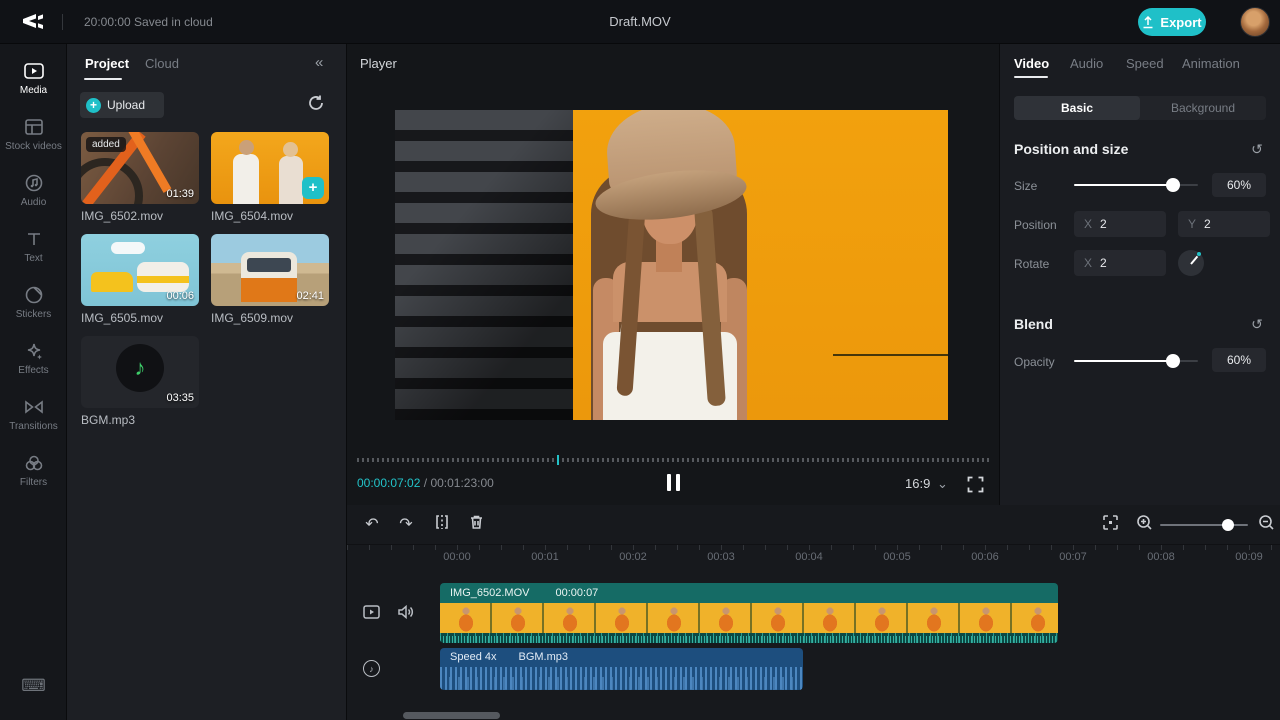 Image resolution: width=1280 pixels, height=720 pixels. Describe the element at coordinates (33, 477) in the screenshot. I see `nav-item-filters: Filters` at that location.